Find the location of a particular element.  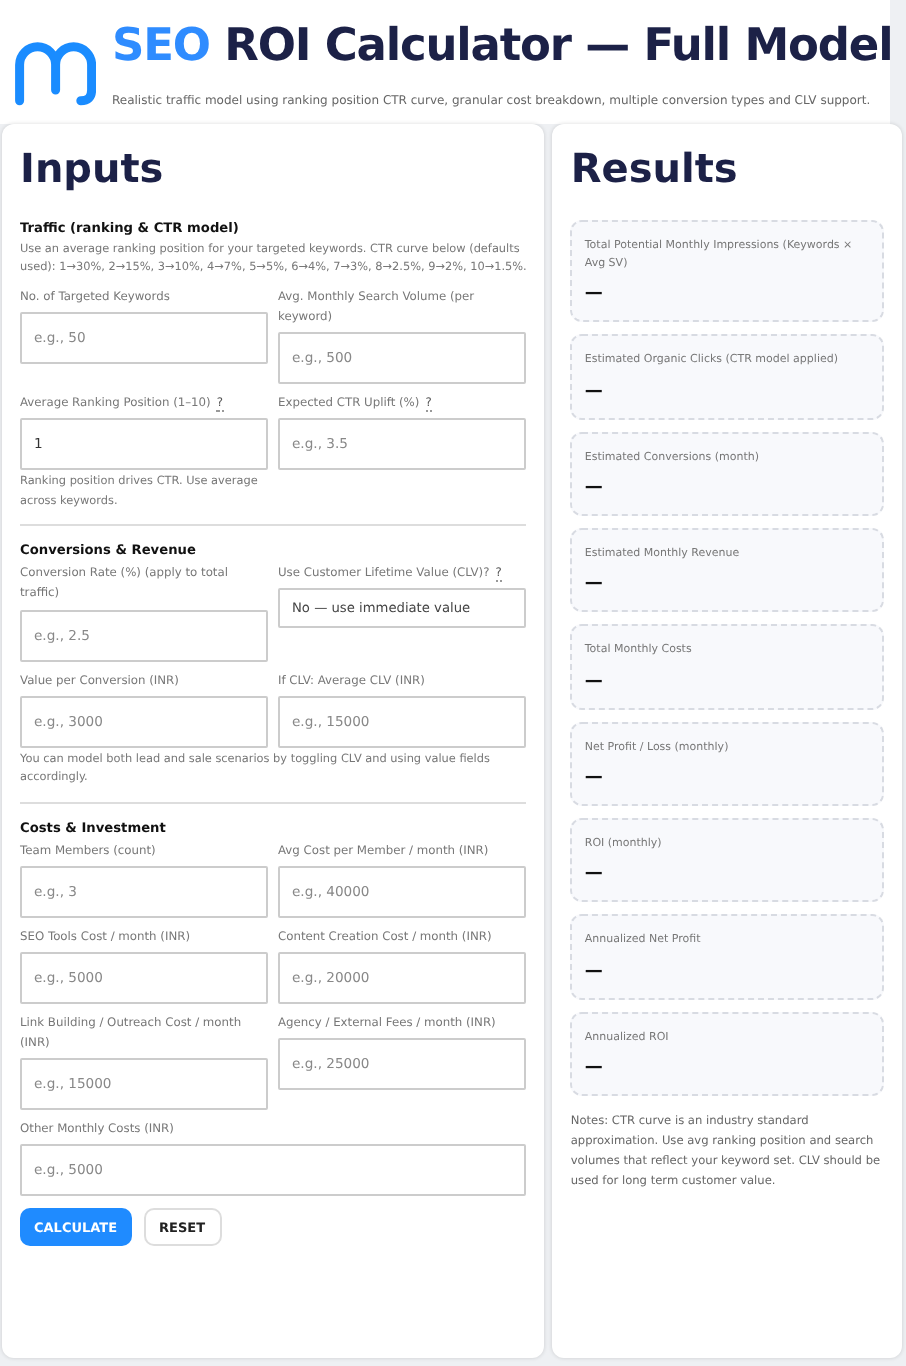

page-title: SEO ROI Calculator — Full Model is located at coordinates (502, 46).